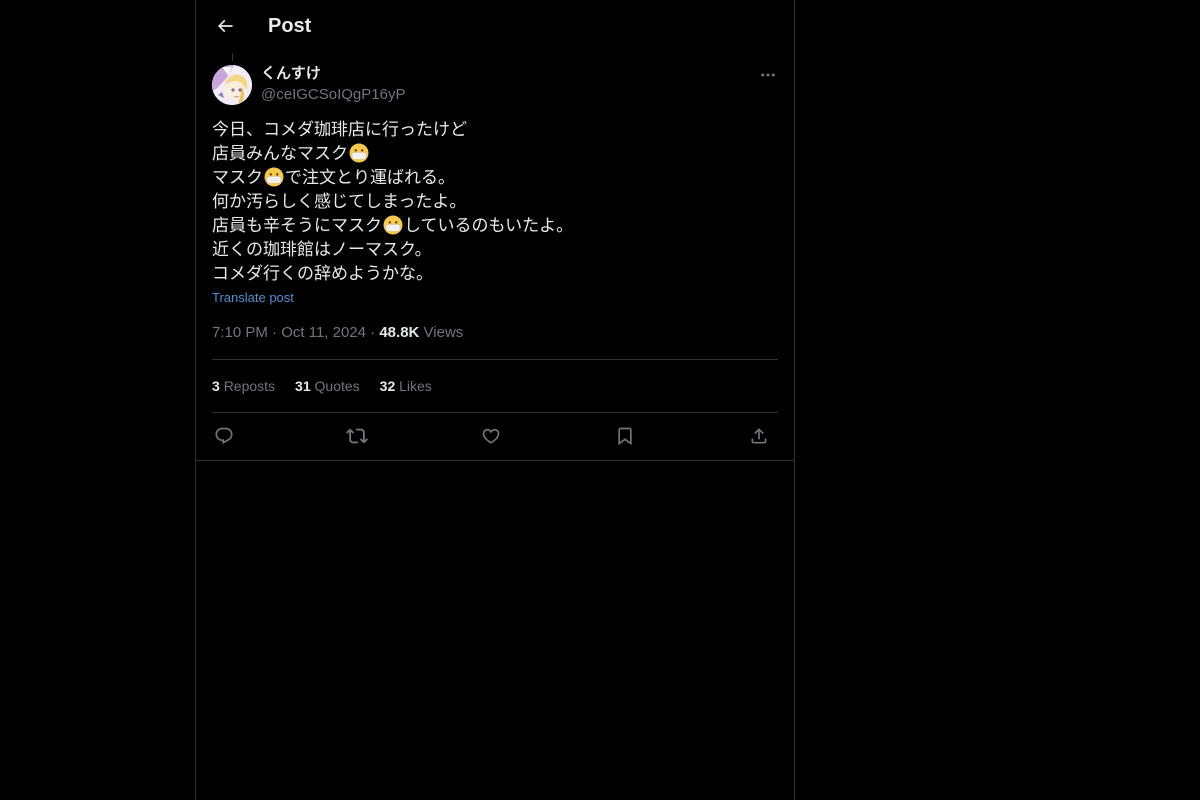 The height and width of the screenshot is (800, 1200). I want to click on author-display-name: くんすけ, so click(291, 74).